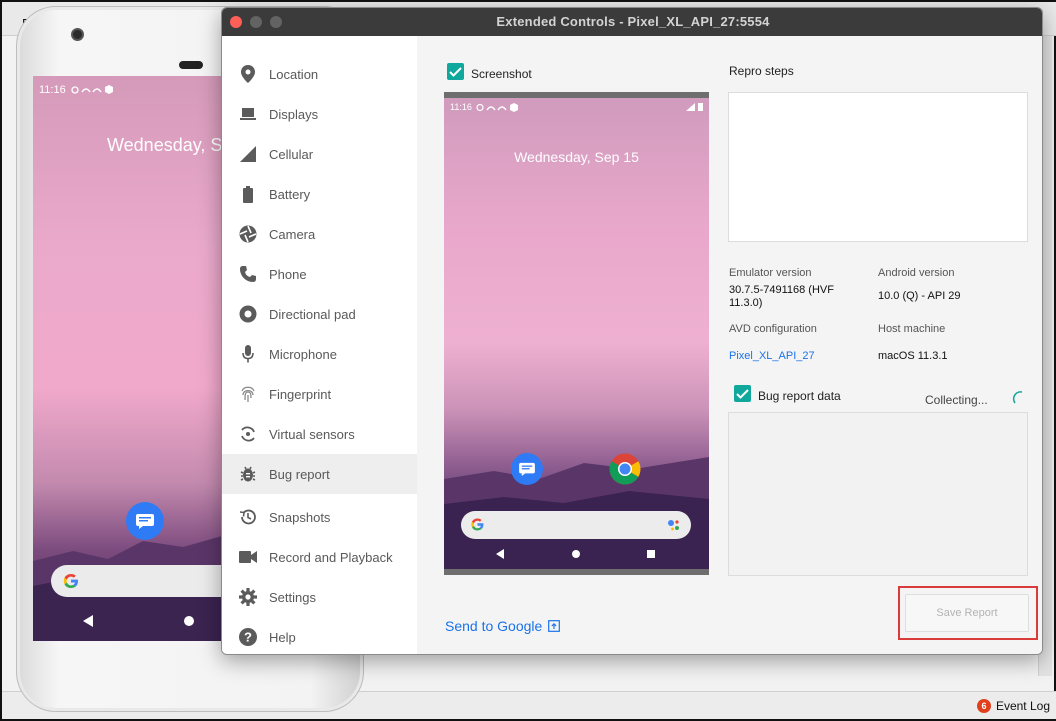 Image resolution: width=1056 pixels, height=721 pixels. What do you see at coordinates (138, 621) in the screenshot?
I see `phone-nav-bar` at bounding box center [138, 621].